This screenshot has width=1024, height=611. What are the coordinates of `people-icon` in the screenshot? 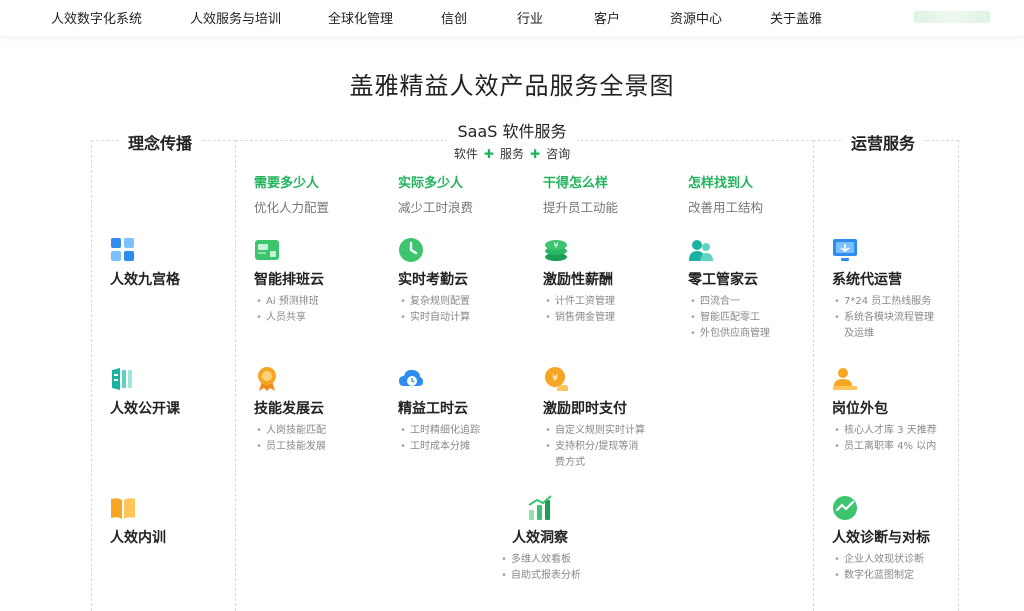 It's located at (701, 250).